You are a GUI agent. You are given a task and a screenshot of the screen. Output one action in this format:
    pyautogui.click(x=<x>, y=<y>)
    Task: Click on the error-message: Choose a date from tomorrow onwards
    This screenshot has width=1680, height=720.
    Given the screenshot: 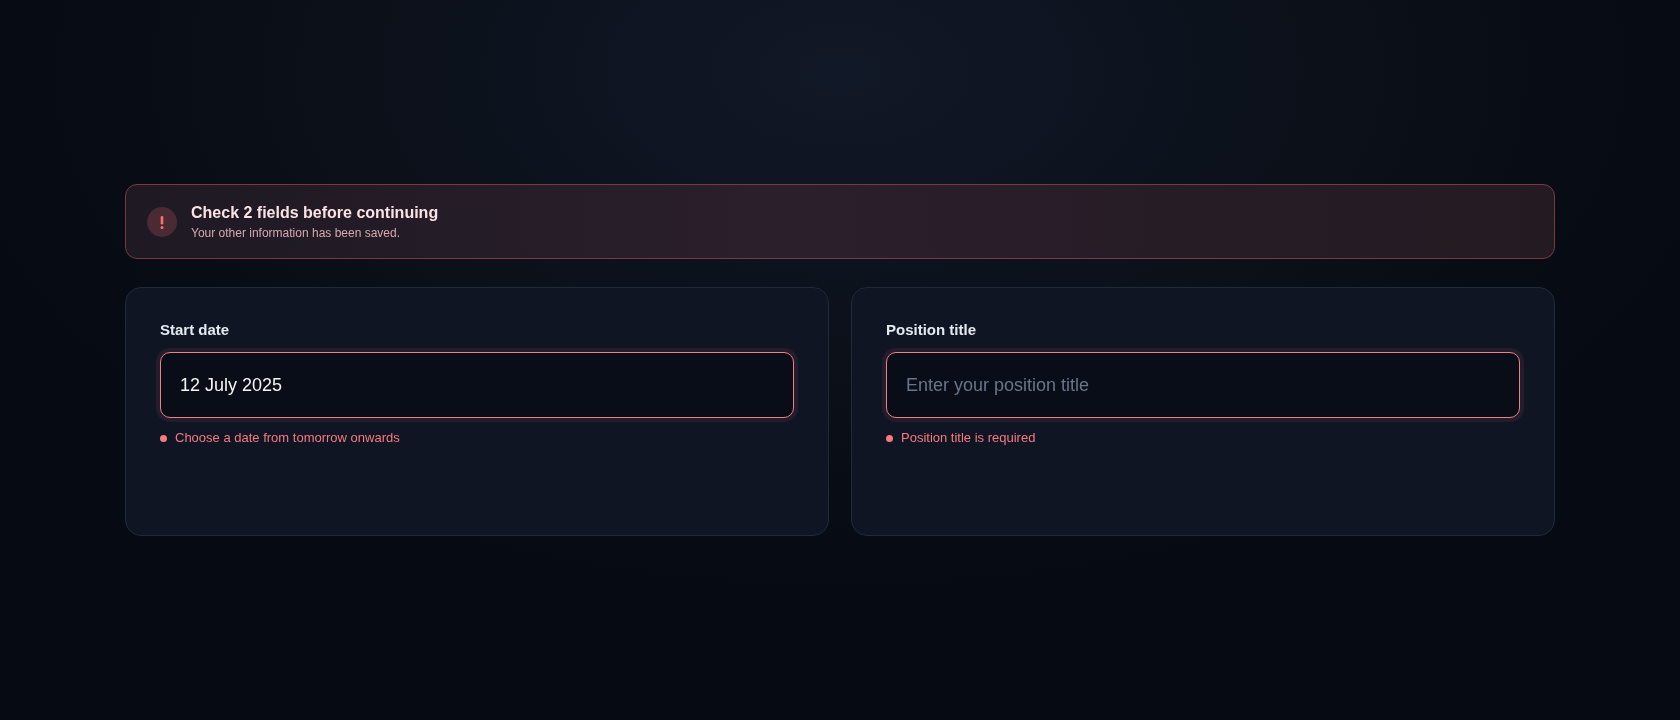 What is the action you would take?
    pyautogui.click(x=287, y=438)
    